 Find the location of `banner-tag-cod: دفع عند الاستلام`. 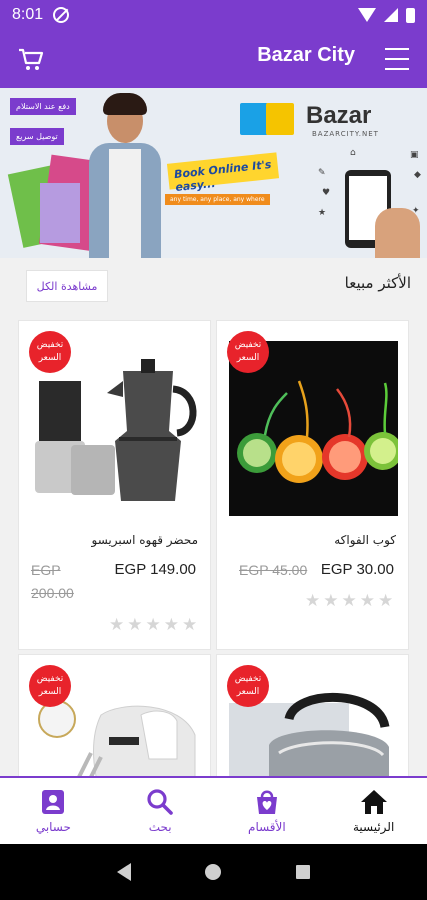

banner-tag-cod: دفع عند الاستلام is located at coordinates (43, 106).